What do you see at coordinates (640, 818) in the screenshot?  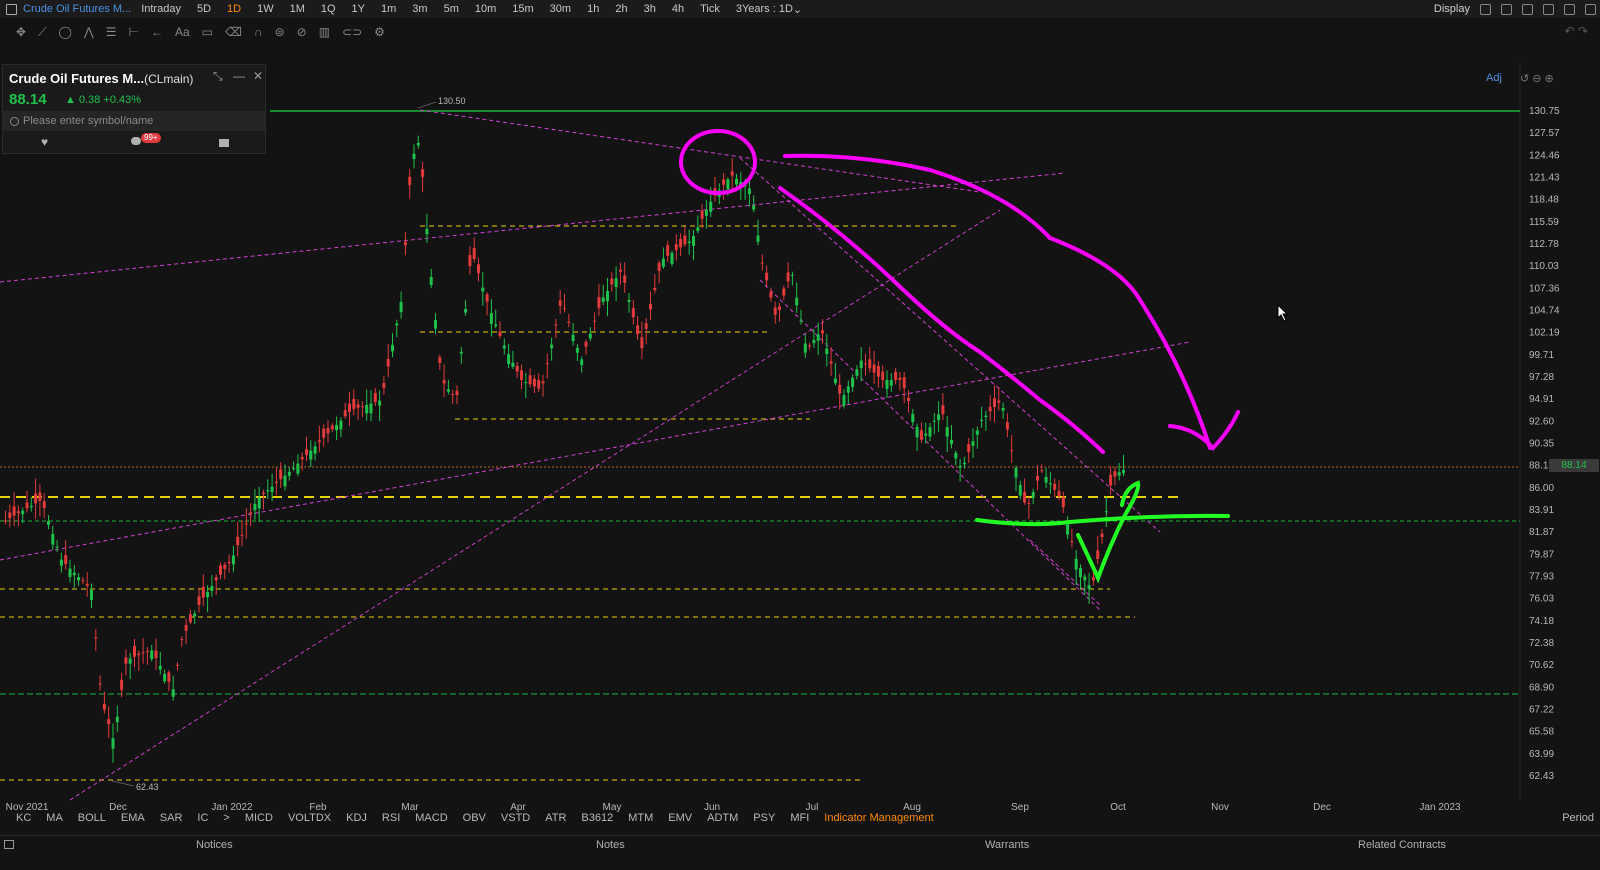 I see `indicator-mtm: MTM` at bounding box center [640, 818].